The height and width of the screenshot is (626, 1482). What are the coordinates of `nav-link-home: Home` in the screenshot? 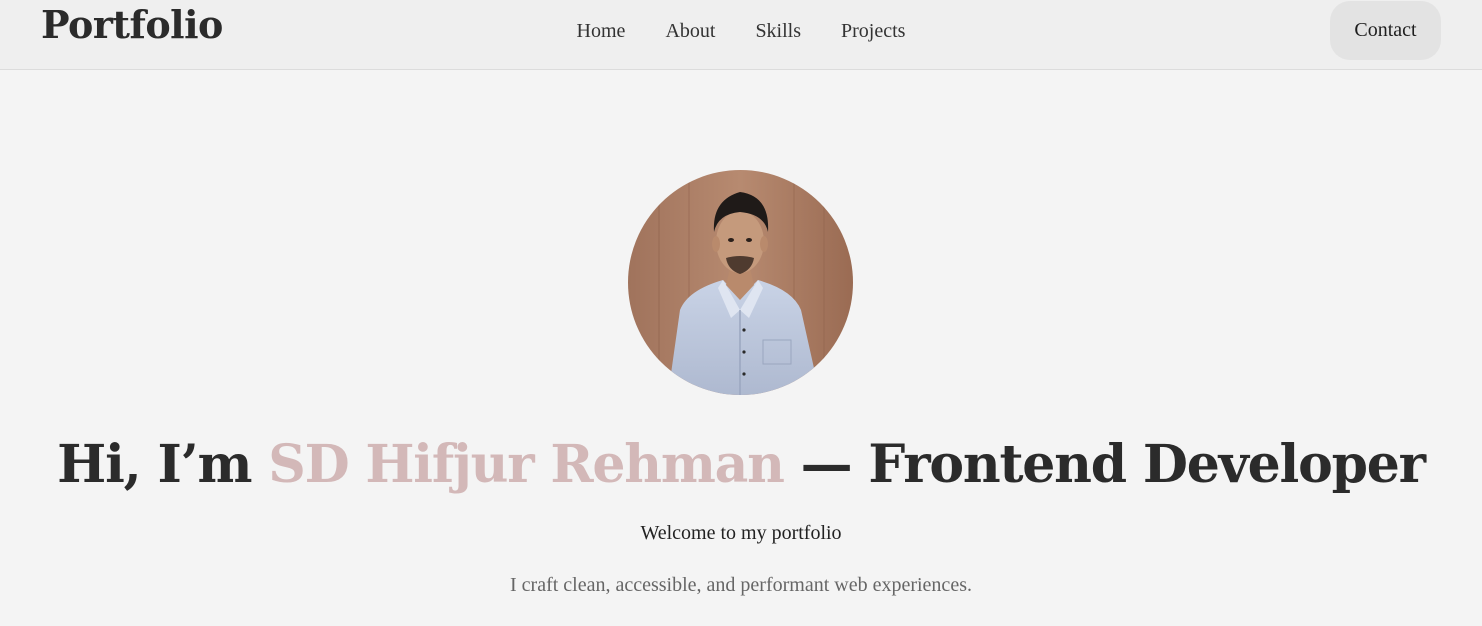 It's located at (601, 31).